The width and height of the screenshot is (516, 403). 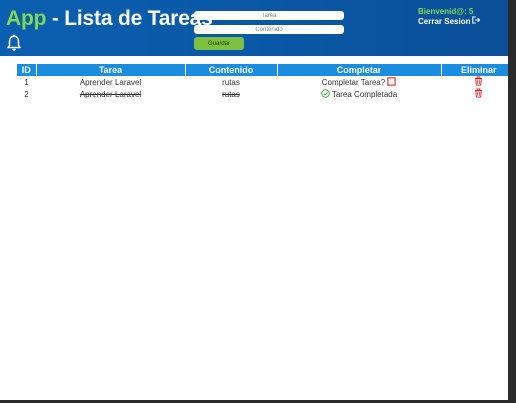 What do you see at coordinates (219, 43) in the screenshot?
I see `save-button: Guardar` at bounding box center [219, 43].